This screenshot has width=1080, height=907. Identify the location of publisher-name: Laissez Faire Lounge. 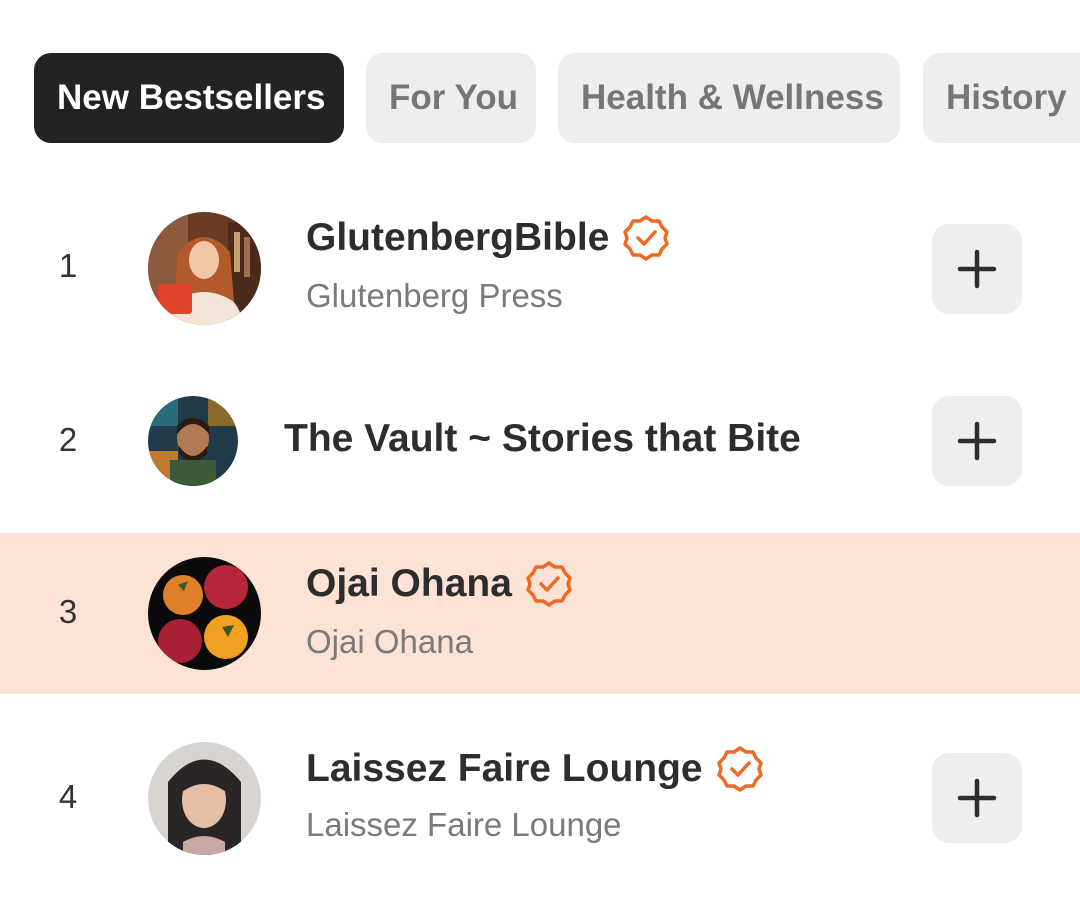
(464, 824).